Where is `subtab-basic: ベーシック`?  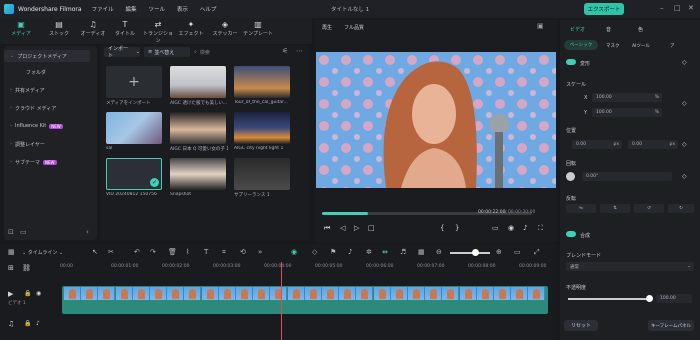 subtab-basic: ベーシック is located at coordinates (581, 45).